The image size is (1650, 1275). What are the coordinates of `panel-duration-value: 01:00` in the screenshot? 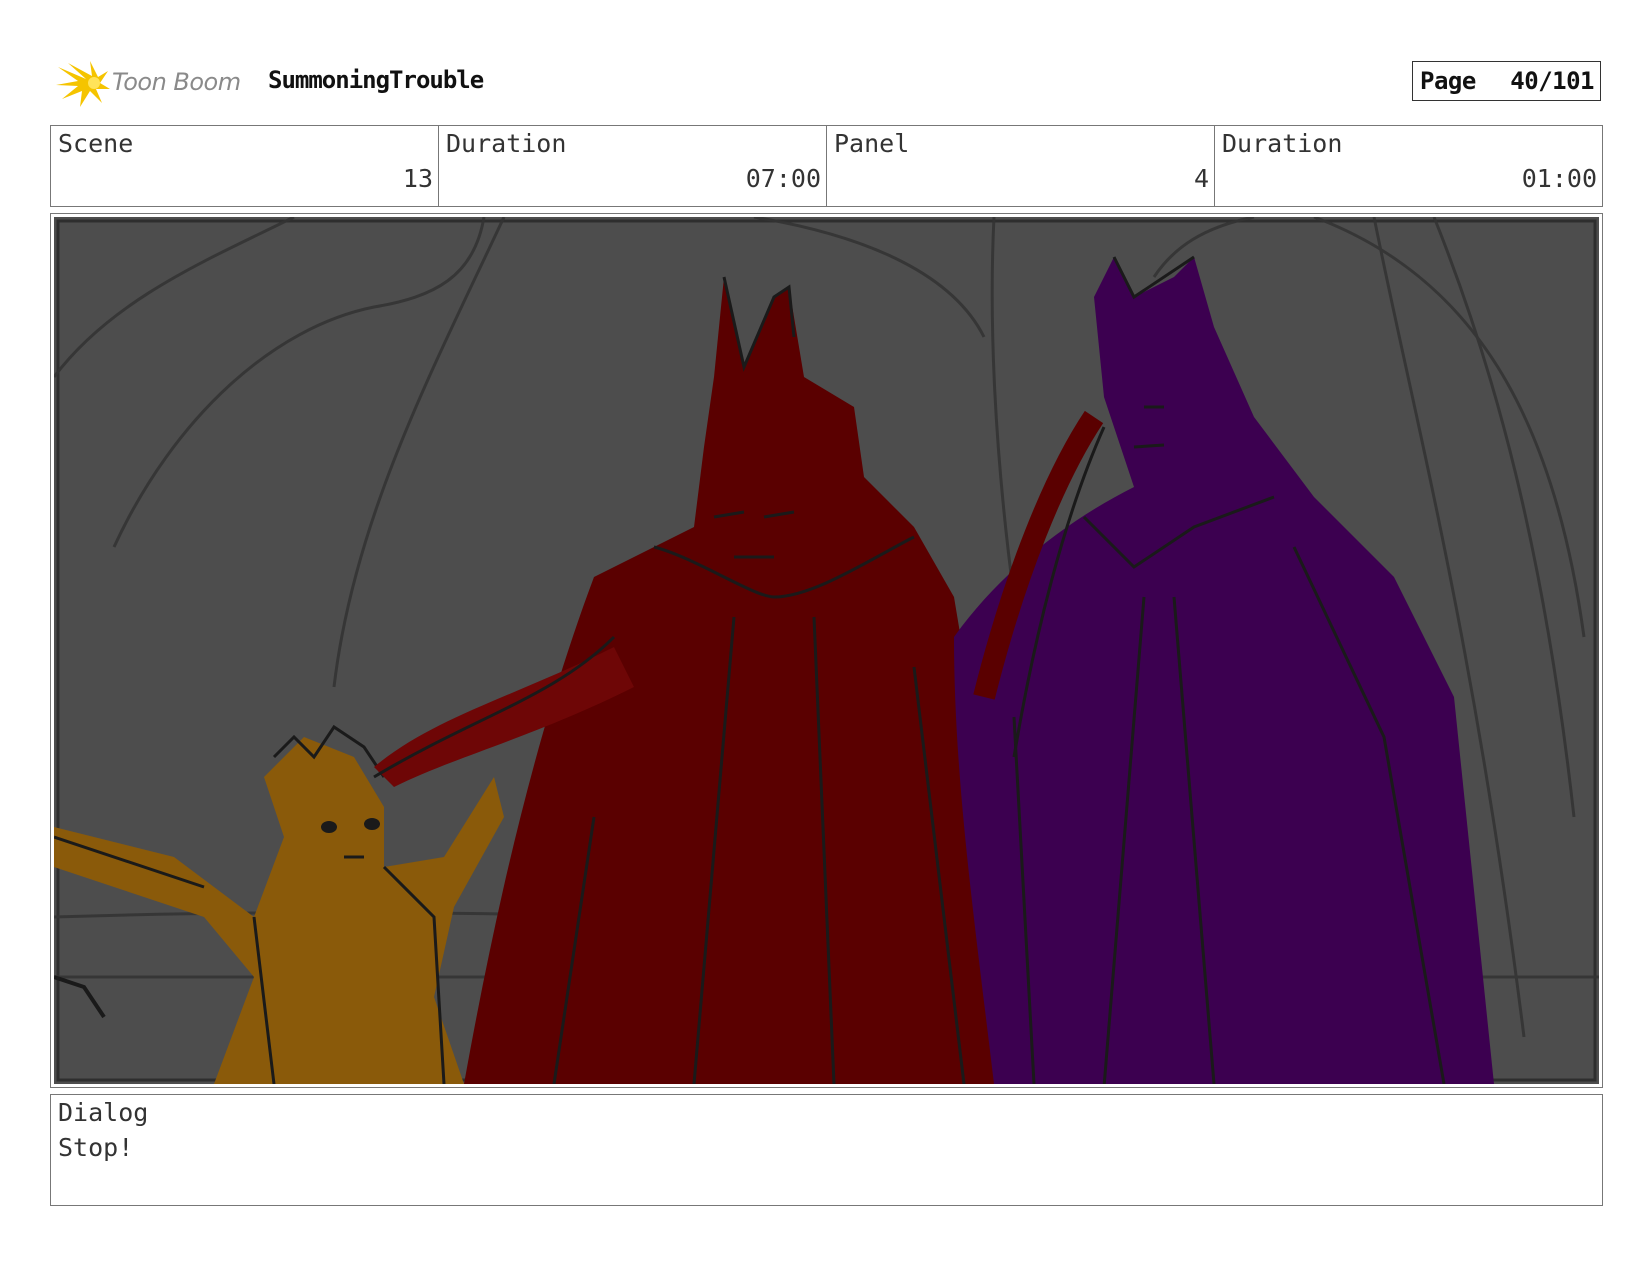 It's located at (1559, 178).